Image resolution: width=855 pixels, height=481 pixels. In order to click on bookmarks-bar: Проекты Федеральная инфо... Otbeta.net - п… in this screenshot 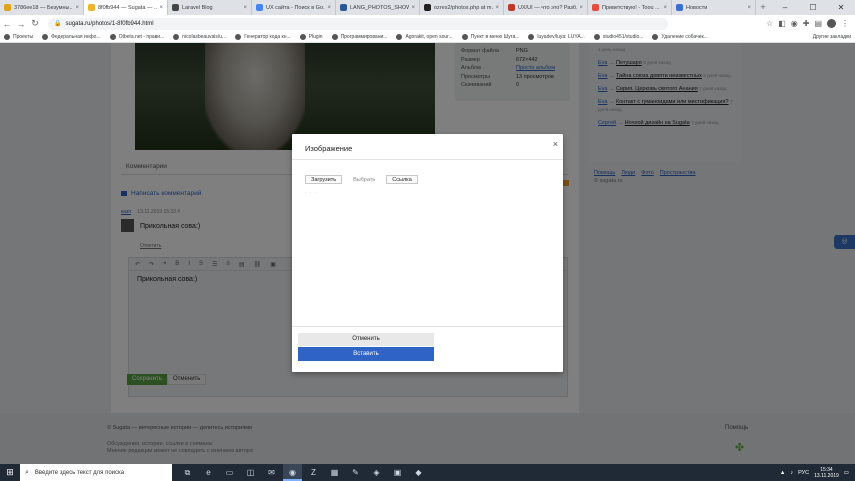, I will do `click(427, 37)`.